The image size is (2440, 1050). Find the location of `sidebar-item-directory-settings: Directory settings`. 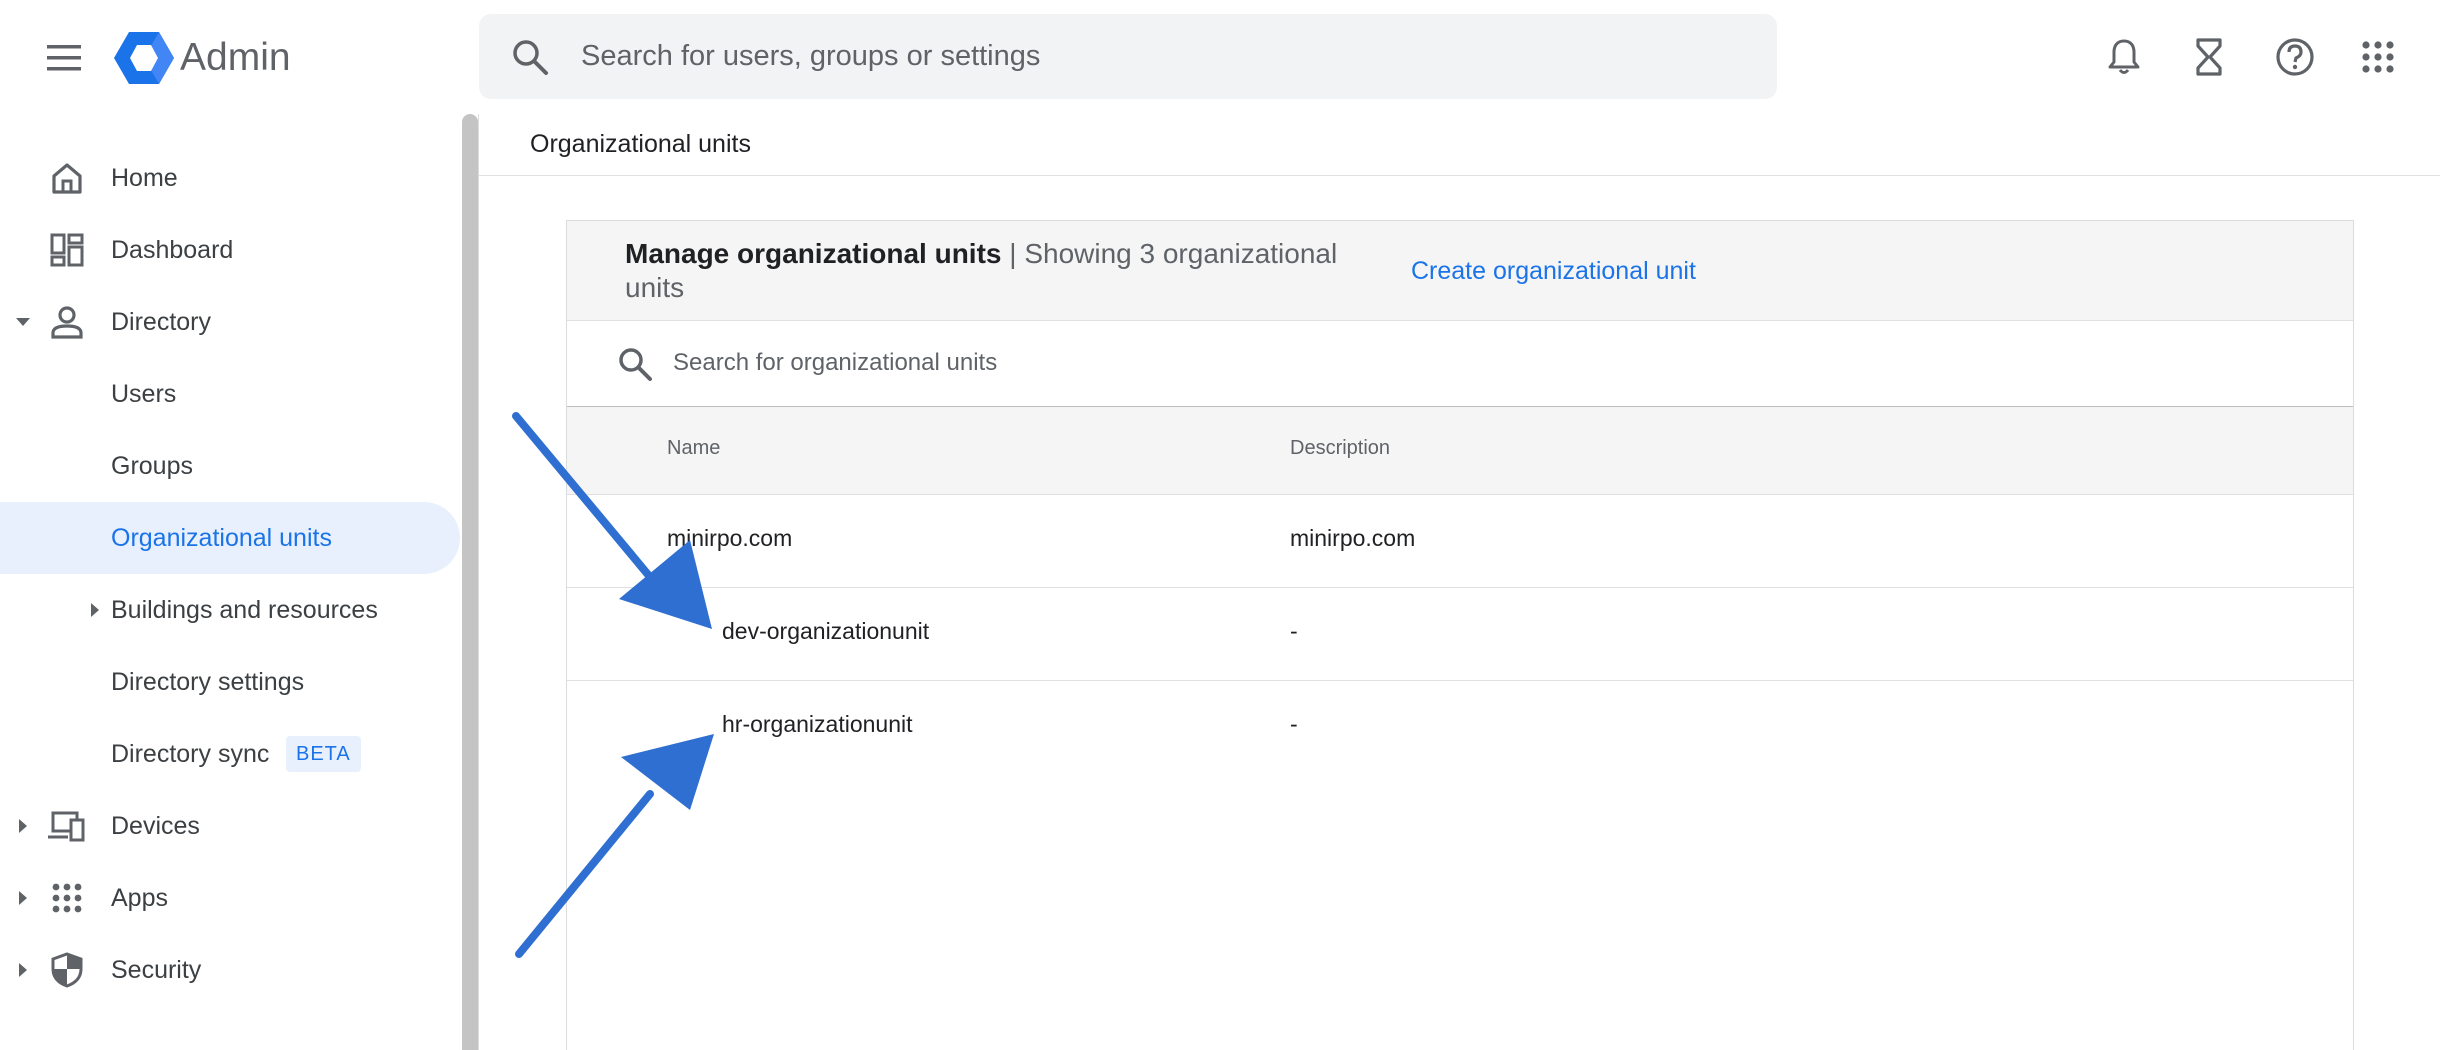

sidebar-item-directory-settings: Directory settings is located at coordinates (230, 682).